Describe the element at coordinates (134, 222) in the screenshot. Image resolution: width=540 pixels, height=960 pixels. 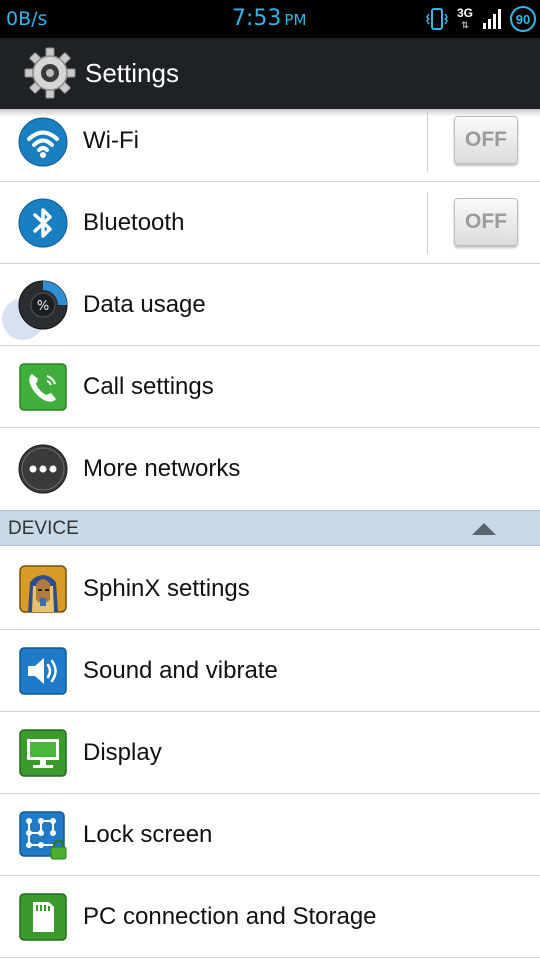
I see `settings-item-label: Bluetooth` at that location.